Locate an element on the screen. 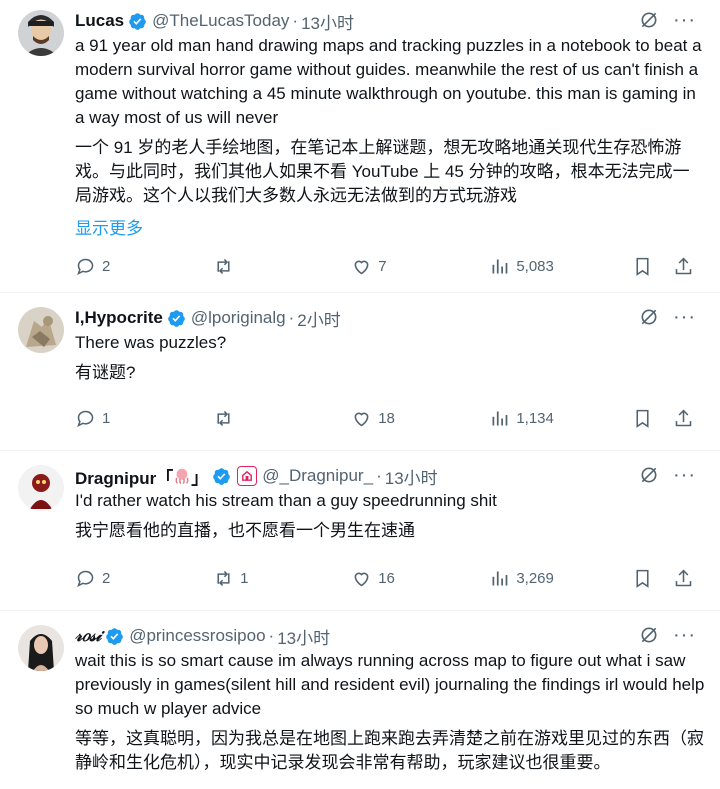 The image size is (720, 789). user-handle: @princessrosipoo is located at coordinates (197, 636).